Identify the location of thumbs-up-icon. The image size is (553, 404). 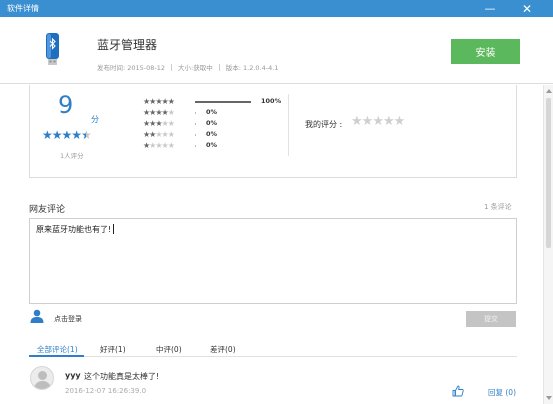
(458, 391).